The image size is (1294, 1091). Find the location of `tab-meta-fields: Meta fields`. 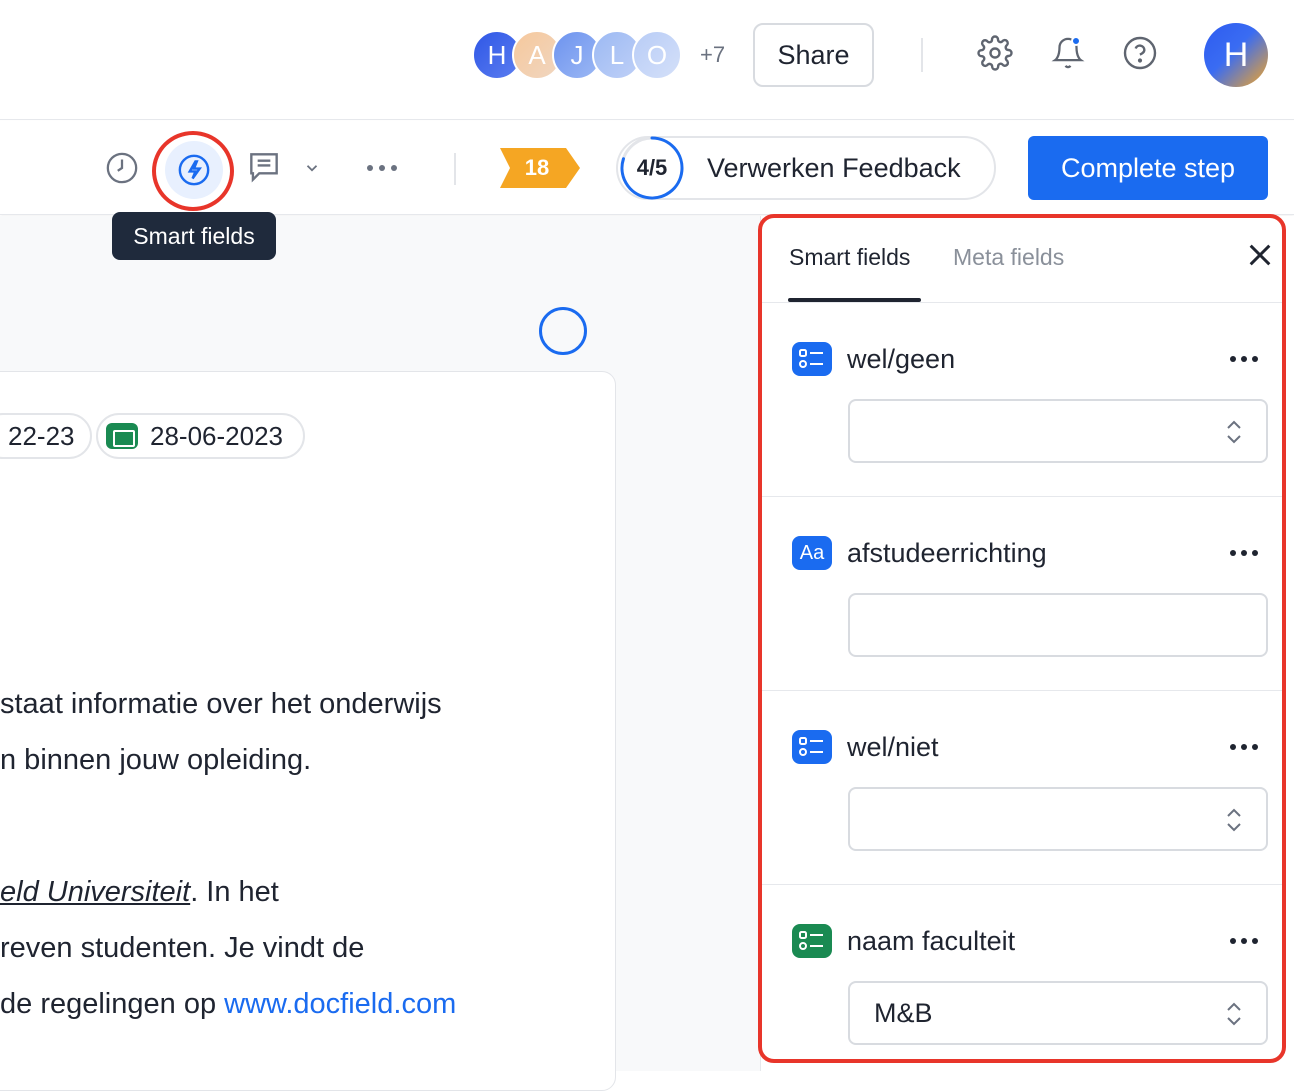

tab-meta-fields: Meta fields is located at coordinates (1008, 257).